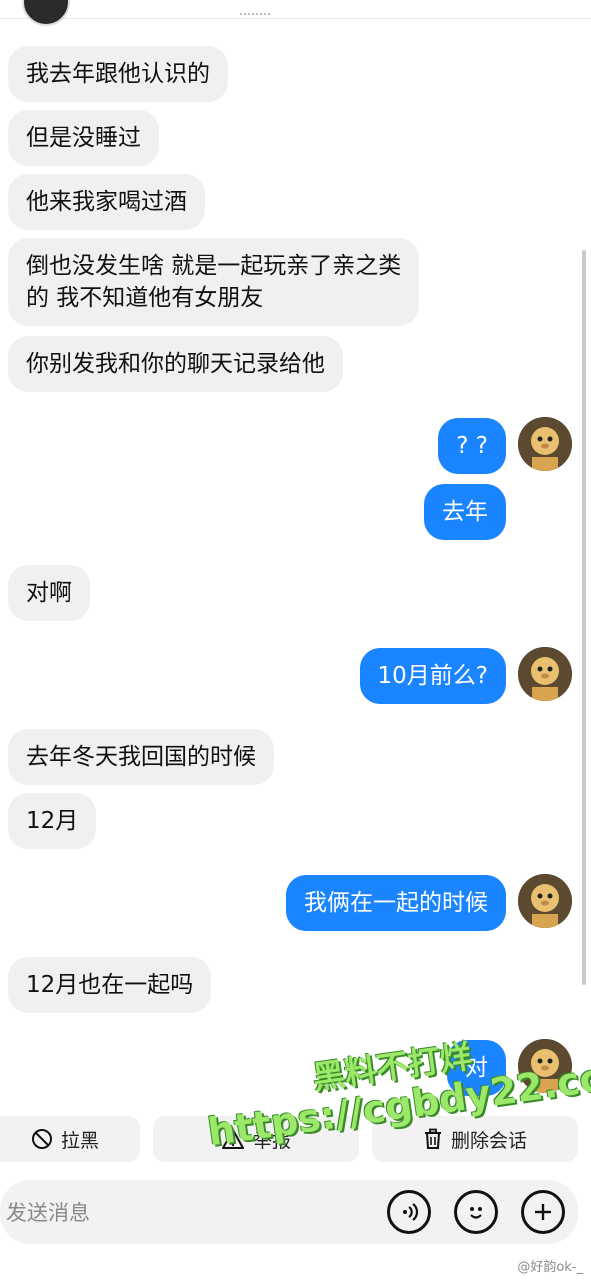  What do you see at coordinates (186, 1213) in the screenshot?
I see `message-input` at bounding box center [186, 1213].